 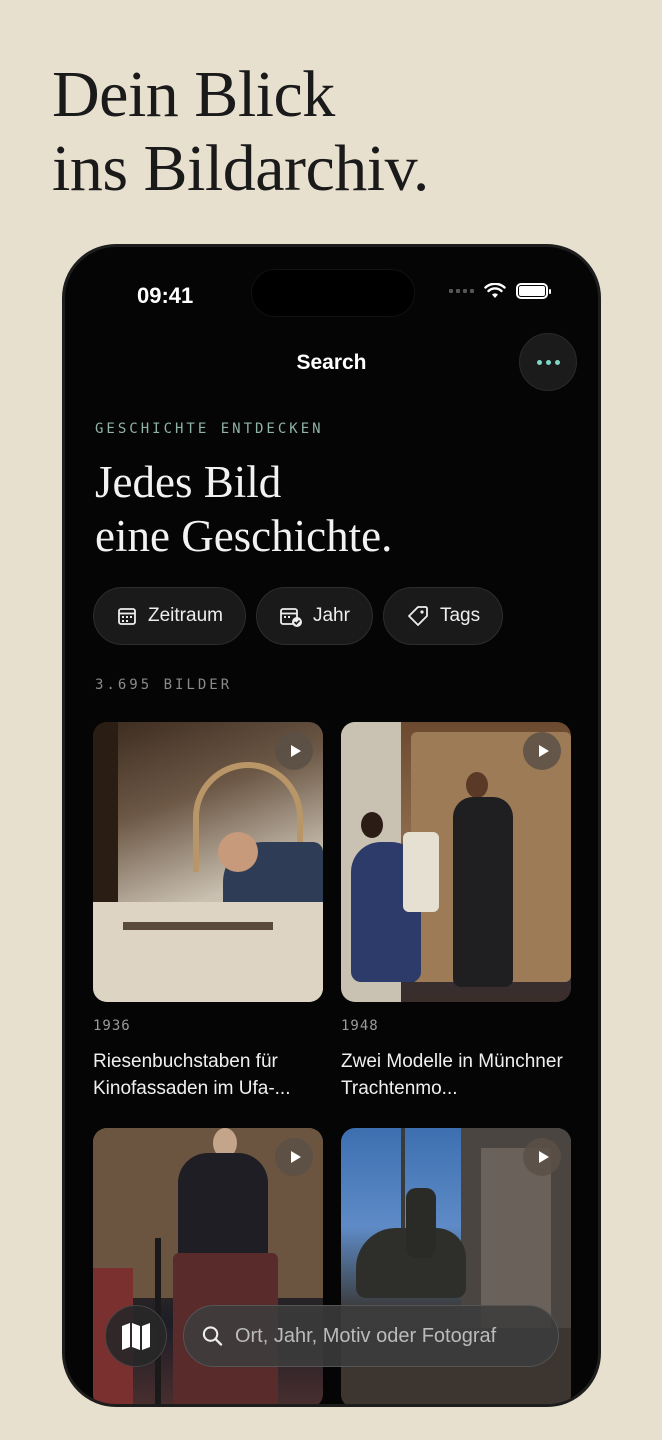 What do you see at coordinates (188, 482) in the screenshot?
I see `hero-line-1: Jedes Bild` at bounding box center [188, 482].